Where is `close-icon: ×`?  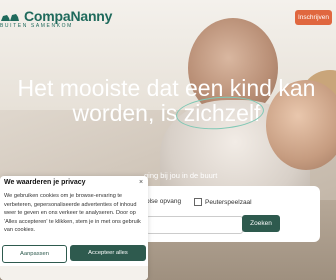
close-icon: × is located at coordinates (141, 182).